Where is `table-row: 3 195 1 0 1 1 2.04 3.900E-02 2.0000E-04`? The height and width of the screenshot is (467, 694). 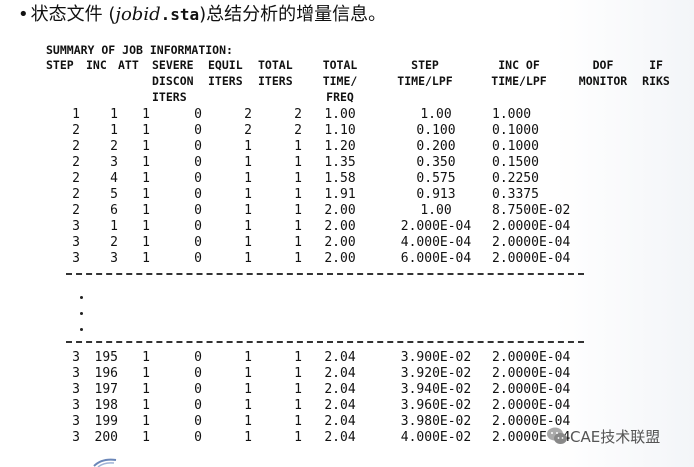 table-row: 3 195 1 0 1 1 2.04 3.900E-02 2.0000E-04 is located at coordinates (347, 358).